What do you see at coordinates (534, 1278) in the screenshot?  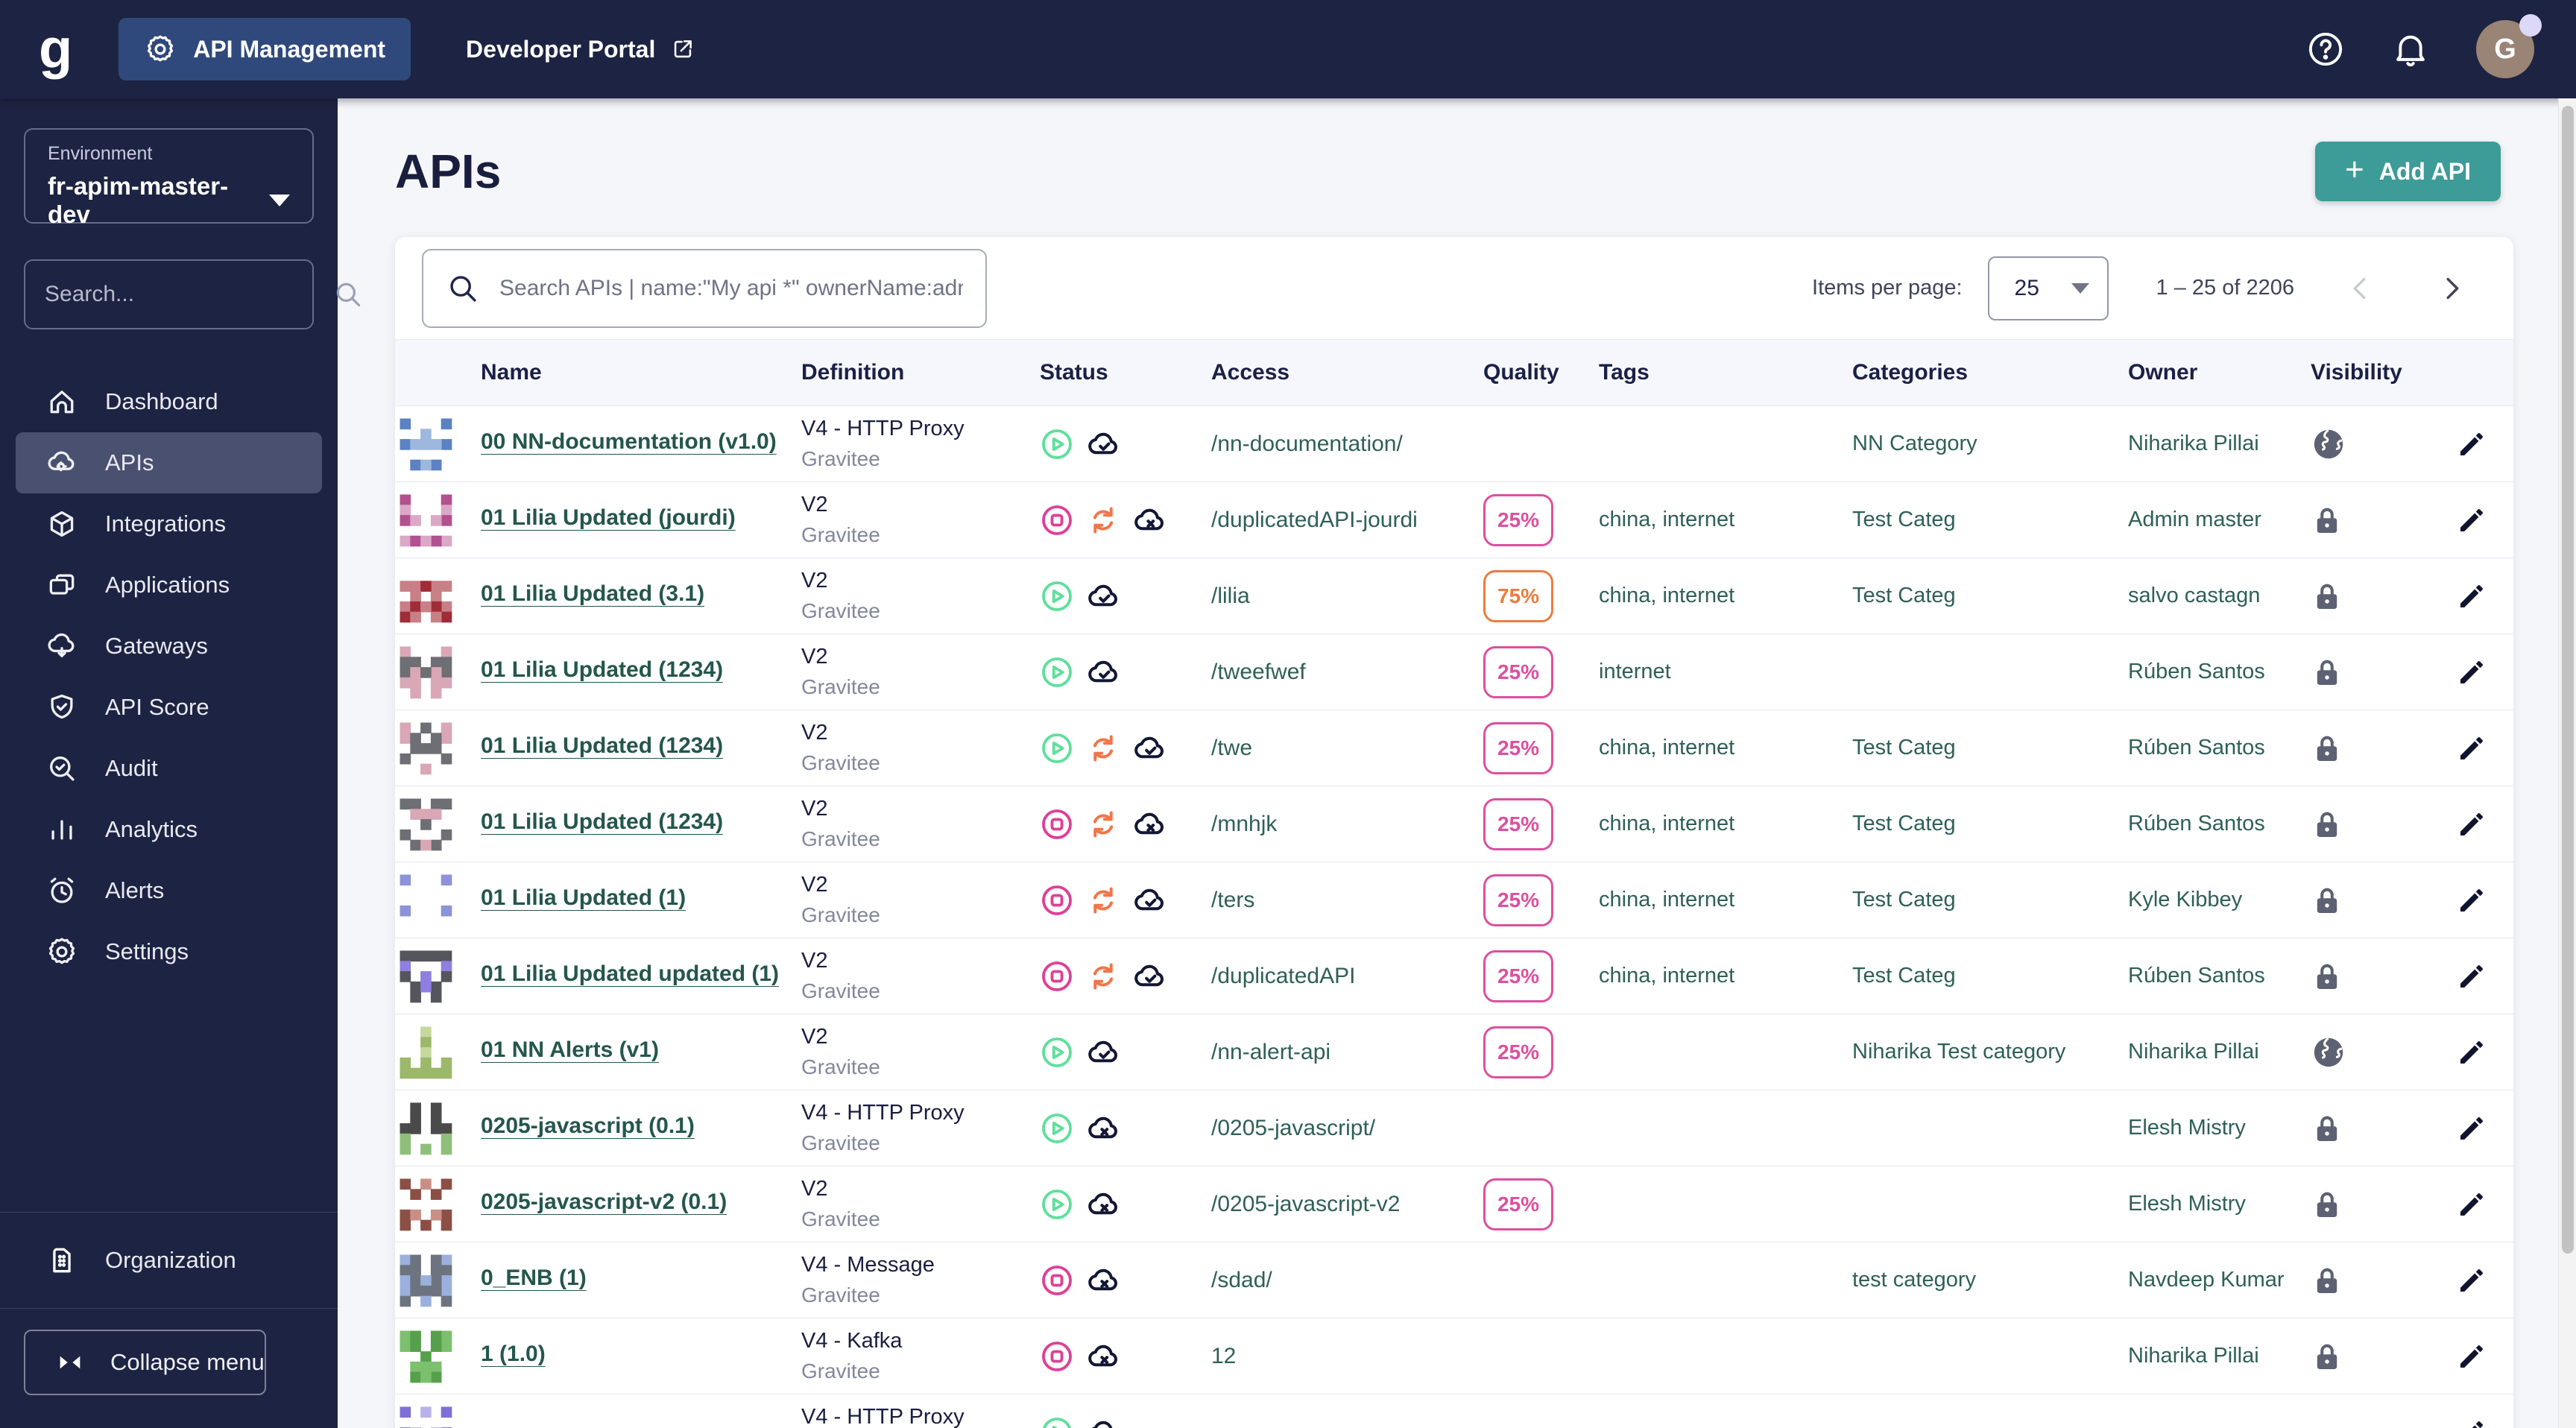 I see `api-name-link: 0_ENB (1)` at bounding box center [534, 1278].